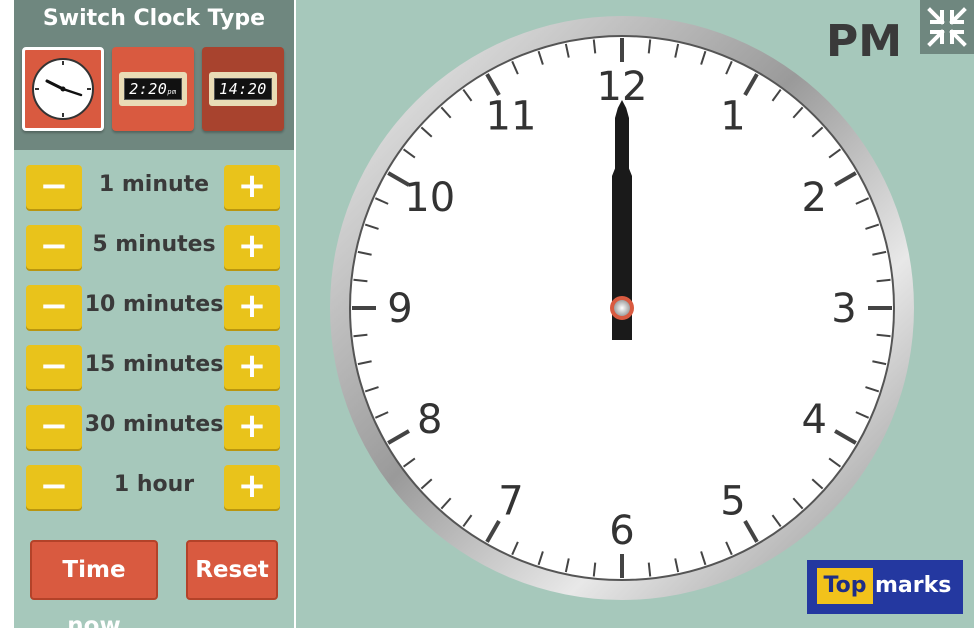 This screenshot has height=628, width=974. Describe the element at coordinates (154, 304) in the screenshot. I see `step-label-10-minutes: 10 minutes` at that location.